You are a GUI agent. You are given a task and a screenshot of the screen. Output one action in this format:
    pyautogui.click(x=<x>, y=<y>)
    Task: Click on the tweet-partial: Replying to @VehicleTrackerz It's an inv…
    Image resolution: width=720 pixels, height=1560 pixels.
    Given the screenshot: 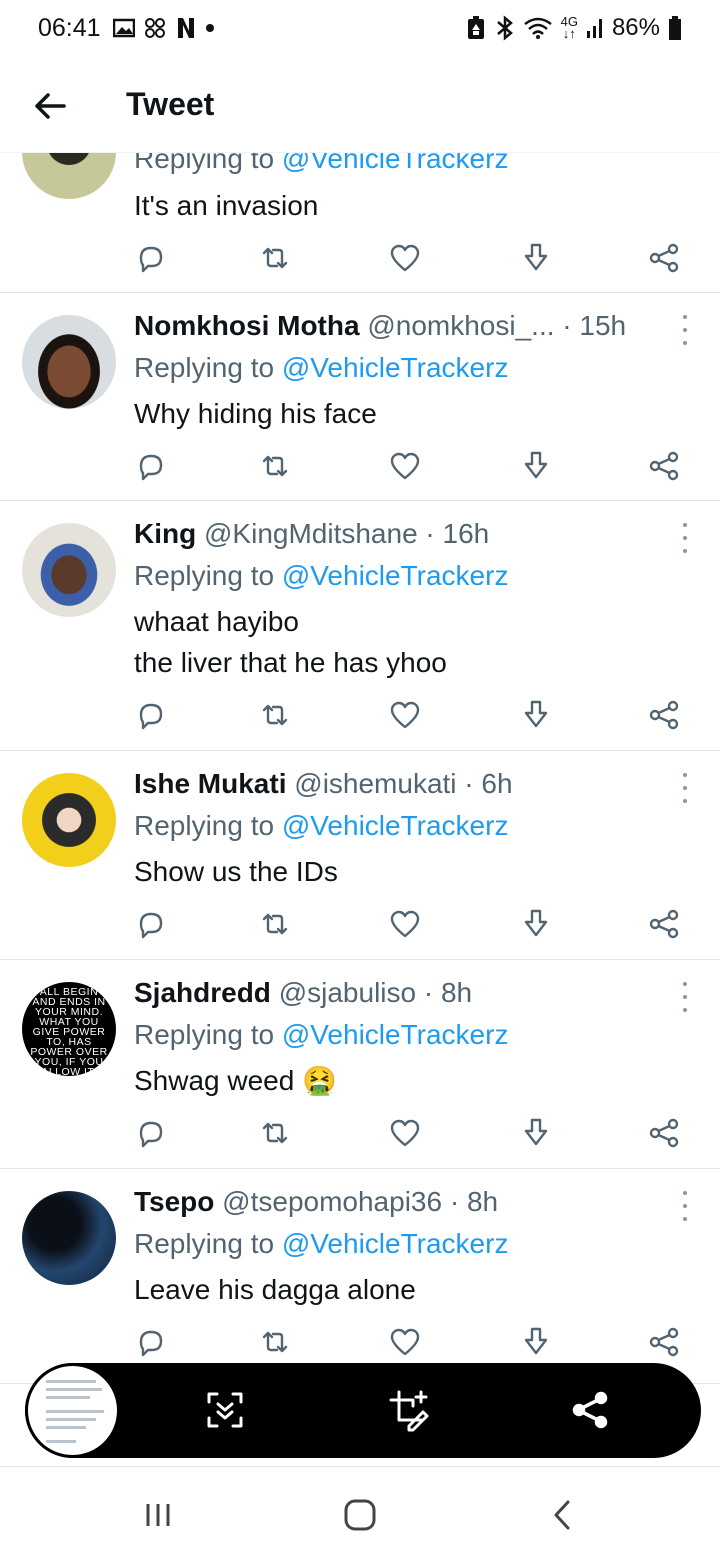 What is the action you would take?
    pyautogui.click(x=360, y=223)
    